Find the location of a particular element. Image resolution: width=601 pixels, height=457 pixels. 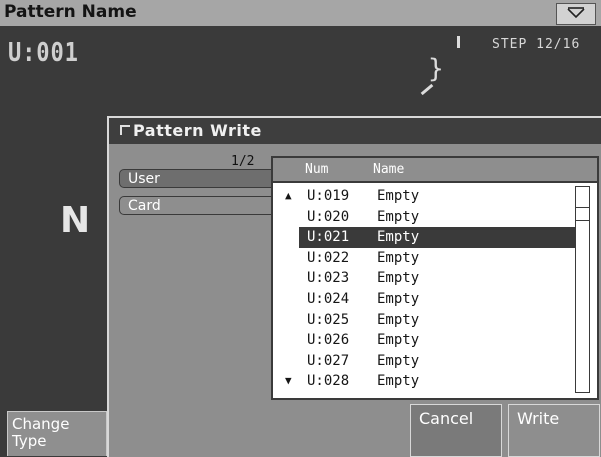

list-header: Num Name is located at coordinates (435, 170).